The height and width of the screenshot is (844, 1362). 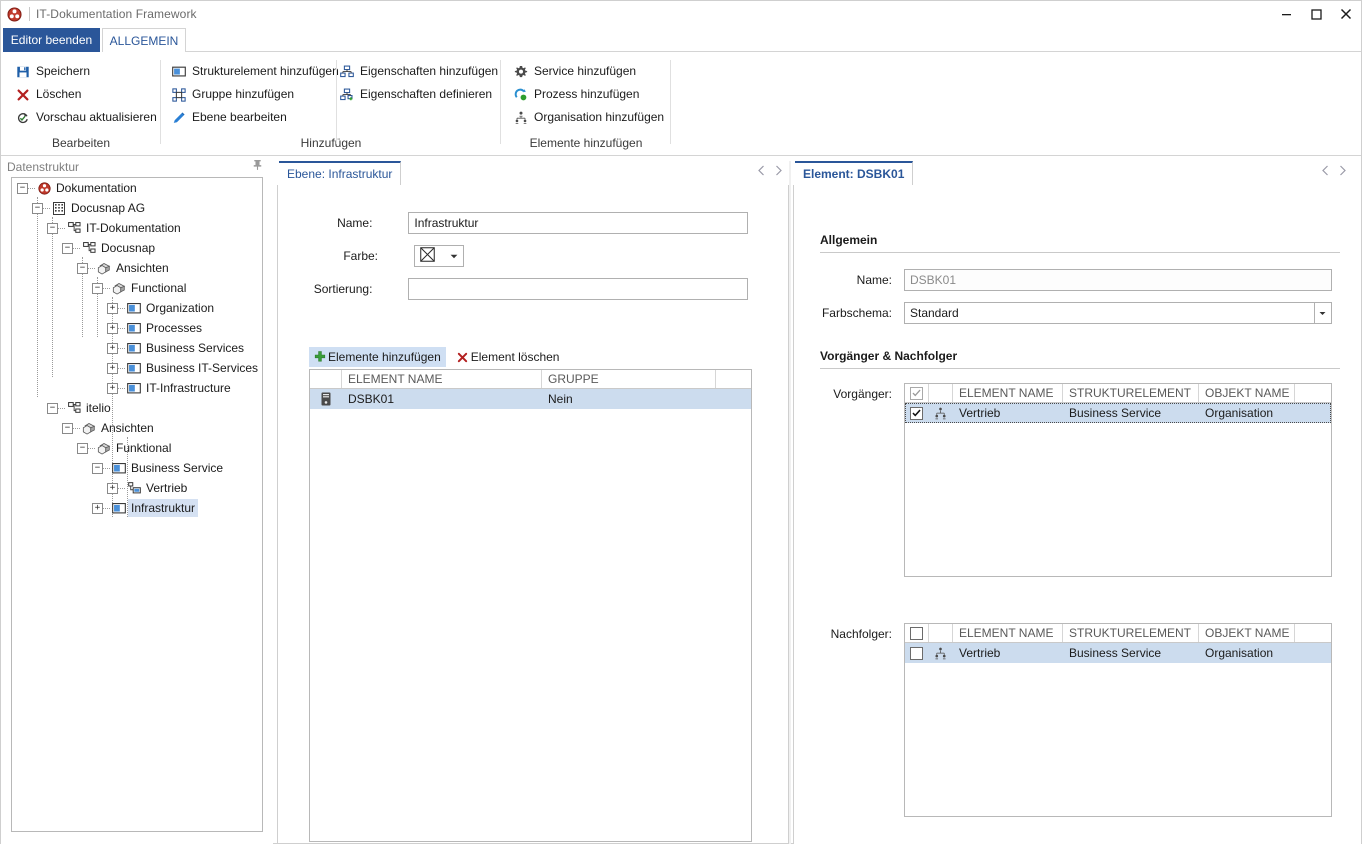 What do you see at coordinates (508, 357) in the screenshot?
I see `element-loeschen-button: Element löschen` at bounding box center [508, 357].